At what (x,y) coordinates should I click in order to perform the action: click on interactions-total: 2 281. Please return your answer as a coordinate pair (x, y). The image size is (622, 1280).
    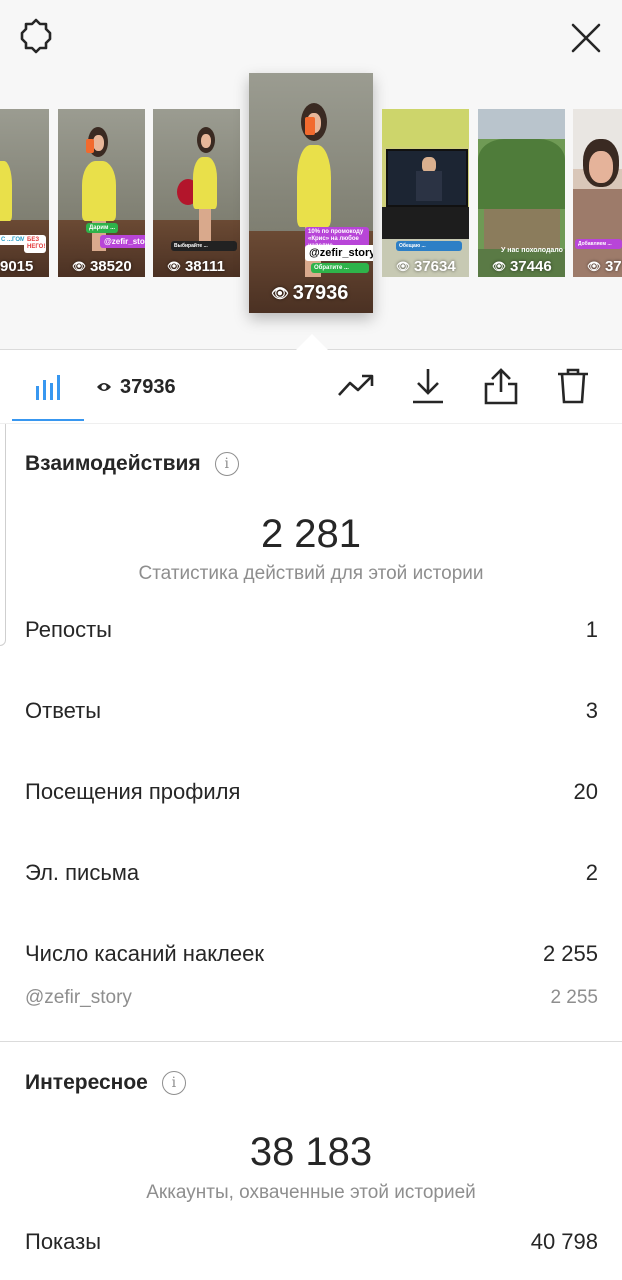
    Looking at the image, I should click on (311, 534).